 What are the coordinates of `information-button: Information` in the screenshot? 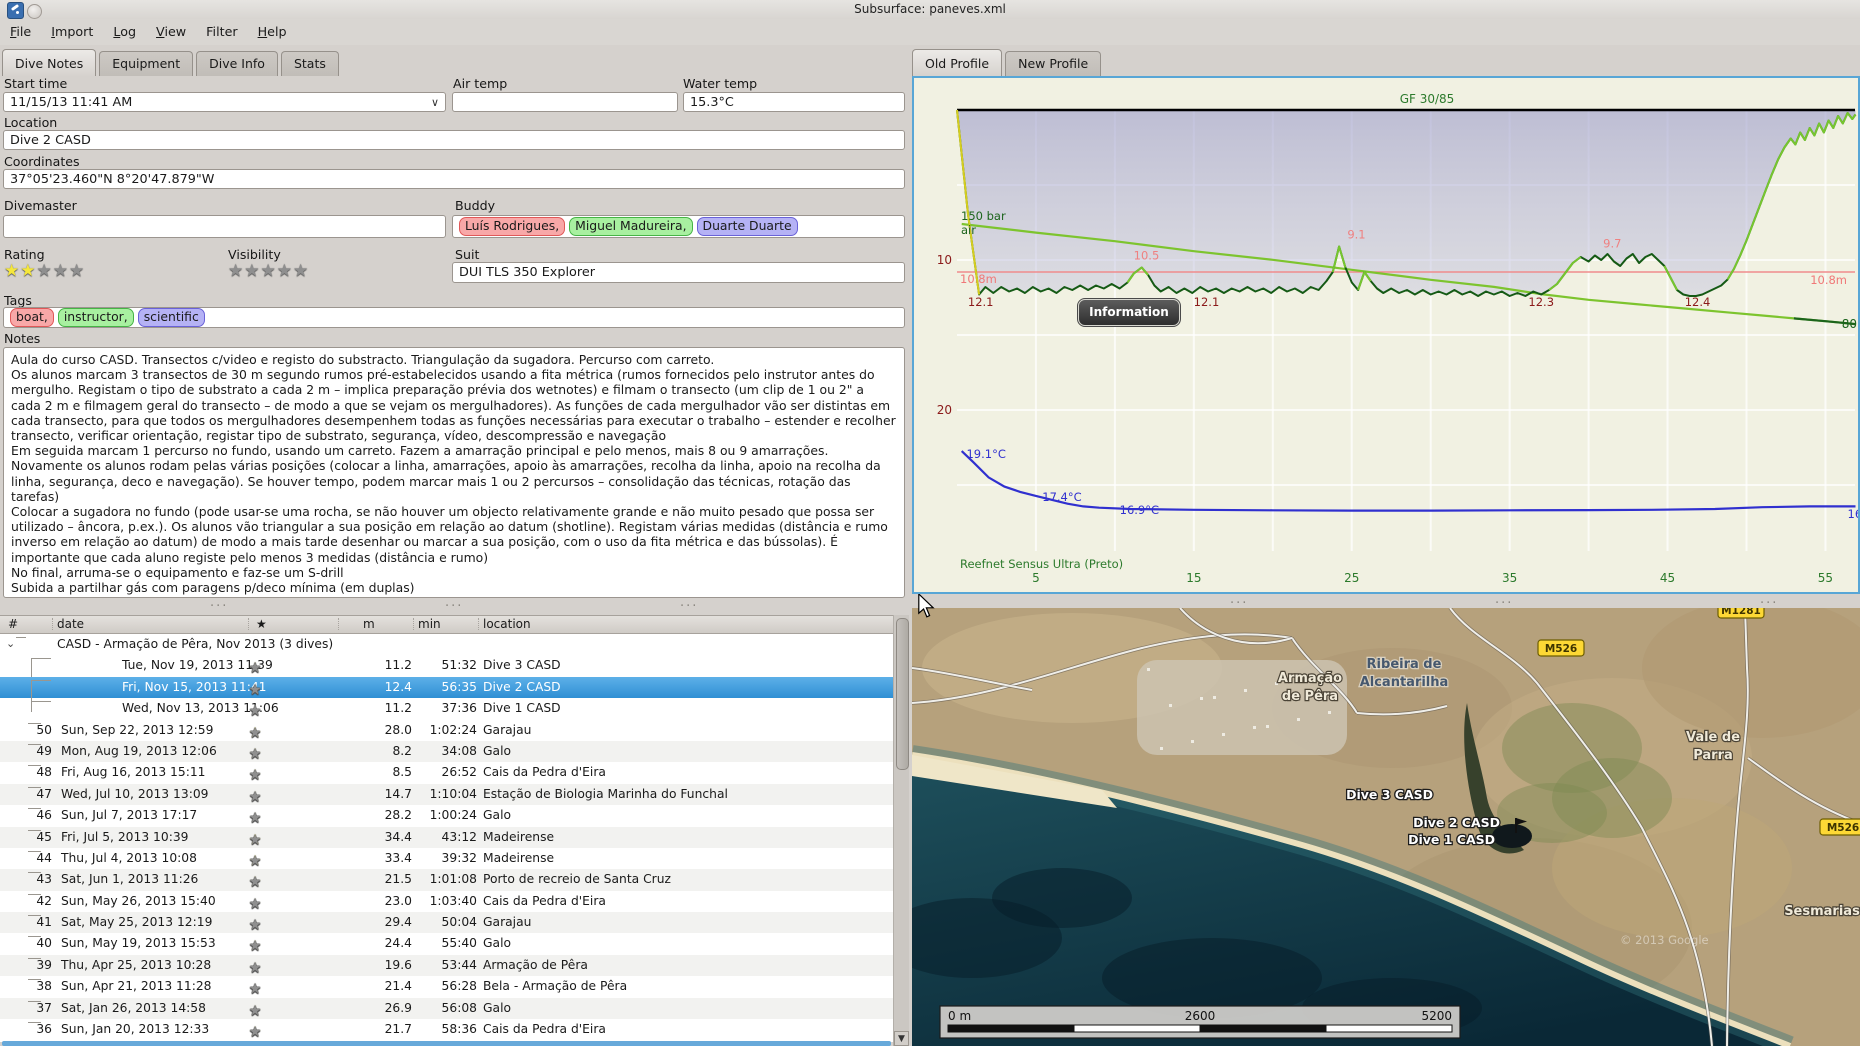 It's located at (1129, 312).